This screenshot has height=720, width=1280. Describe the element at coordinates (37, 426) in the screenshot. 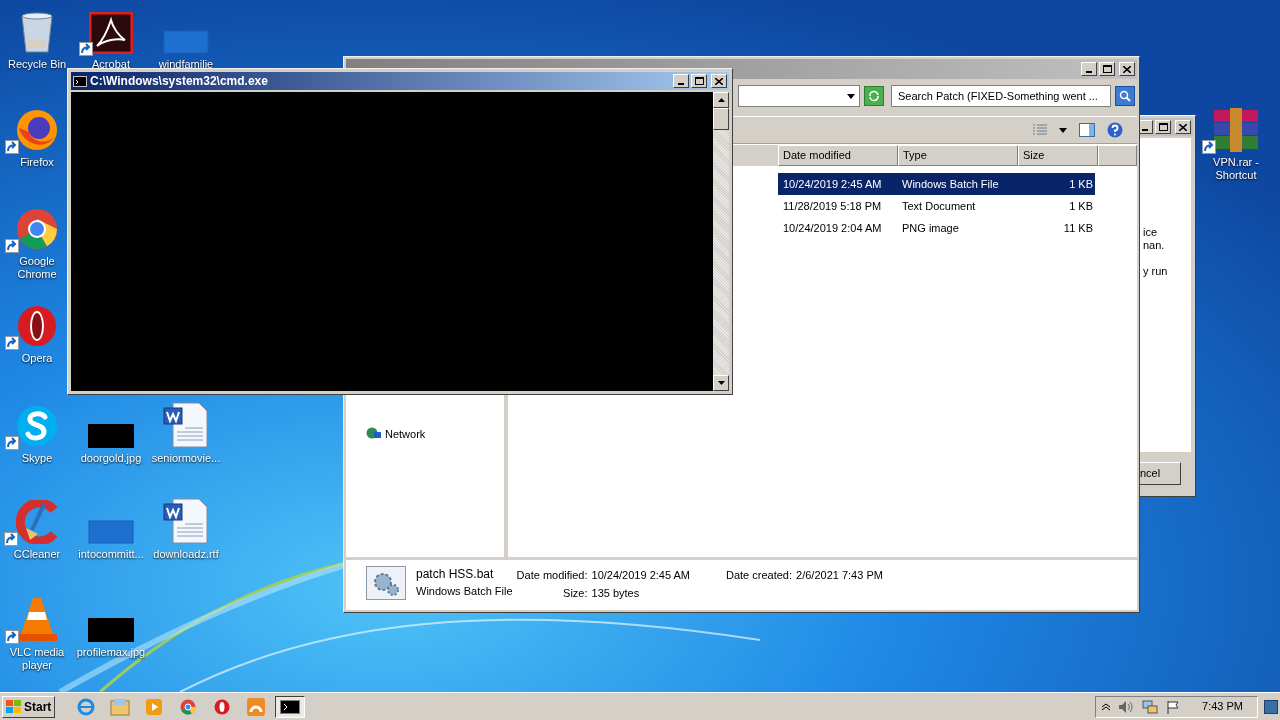

I see `skype-icon` at that location.